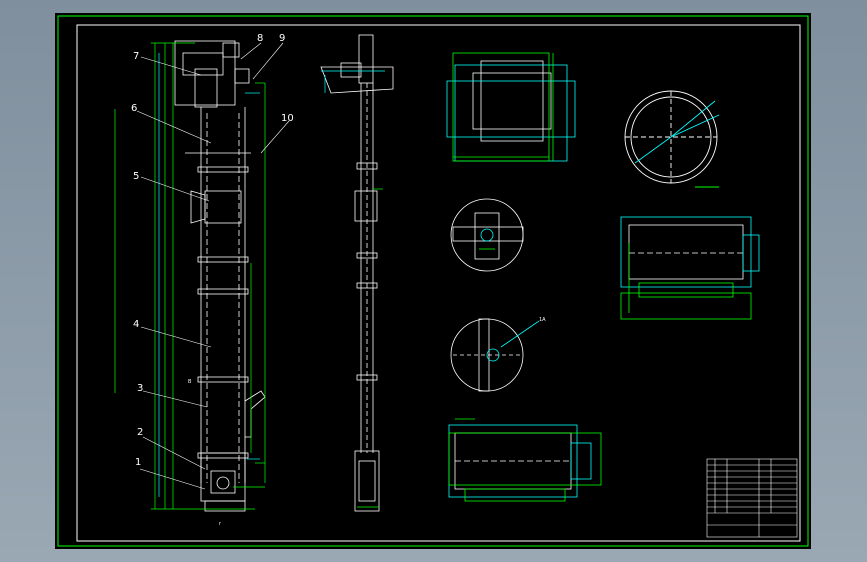 The image size is (867, 562). I want to click on detail-tag: 1A, so click(542, 320).